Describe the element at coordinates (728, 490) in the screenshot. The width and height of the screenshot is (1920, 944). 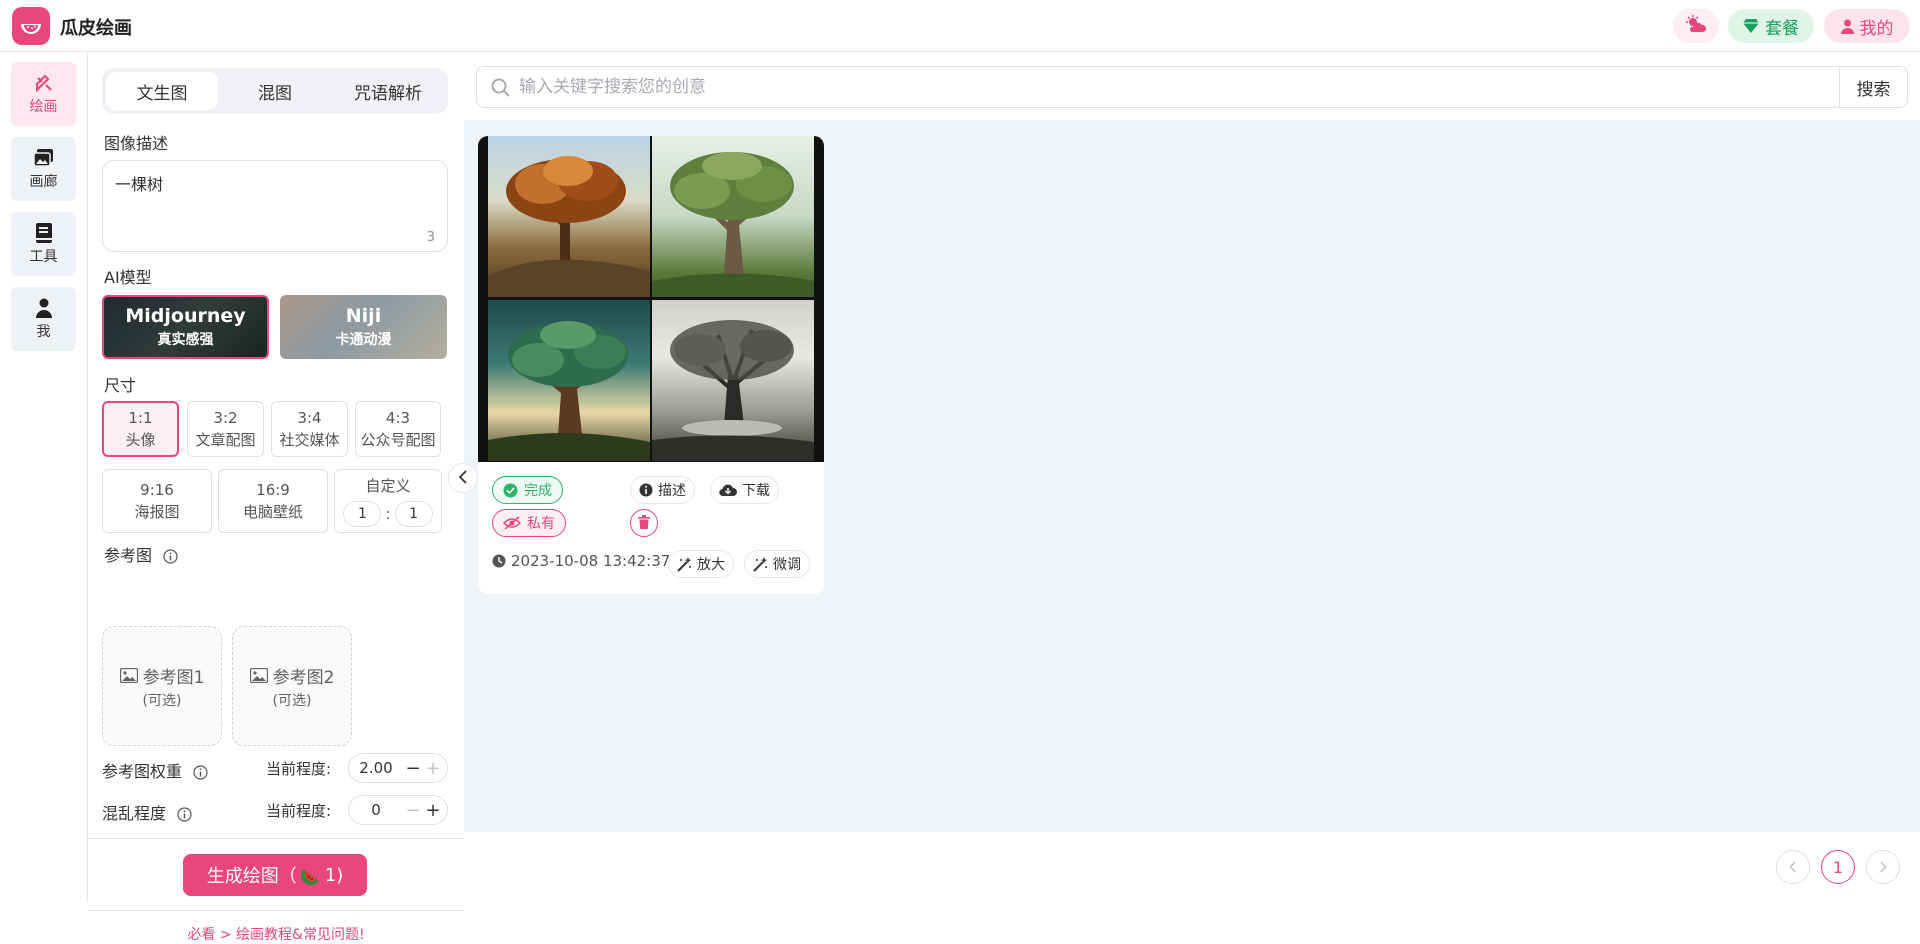
I see `cloud-download-icon` at that location.